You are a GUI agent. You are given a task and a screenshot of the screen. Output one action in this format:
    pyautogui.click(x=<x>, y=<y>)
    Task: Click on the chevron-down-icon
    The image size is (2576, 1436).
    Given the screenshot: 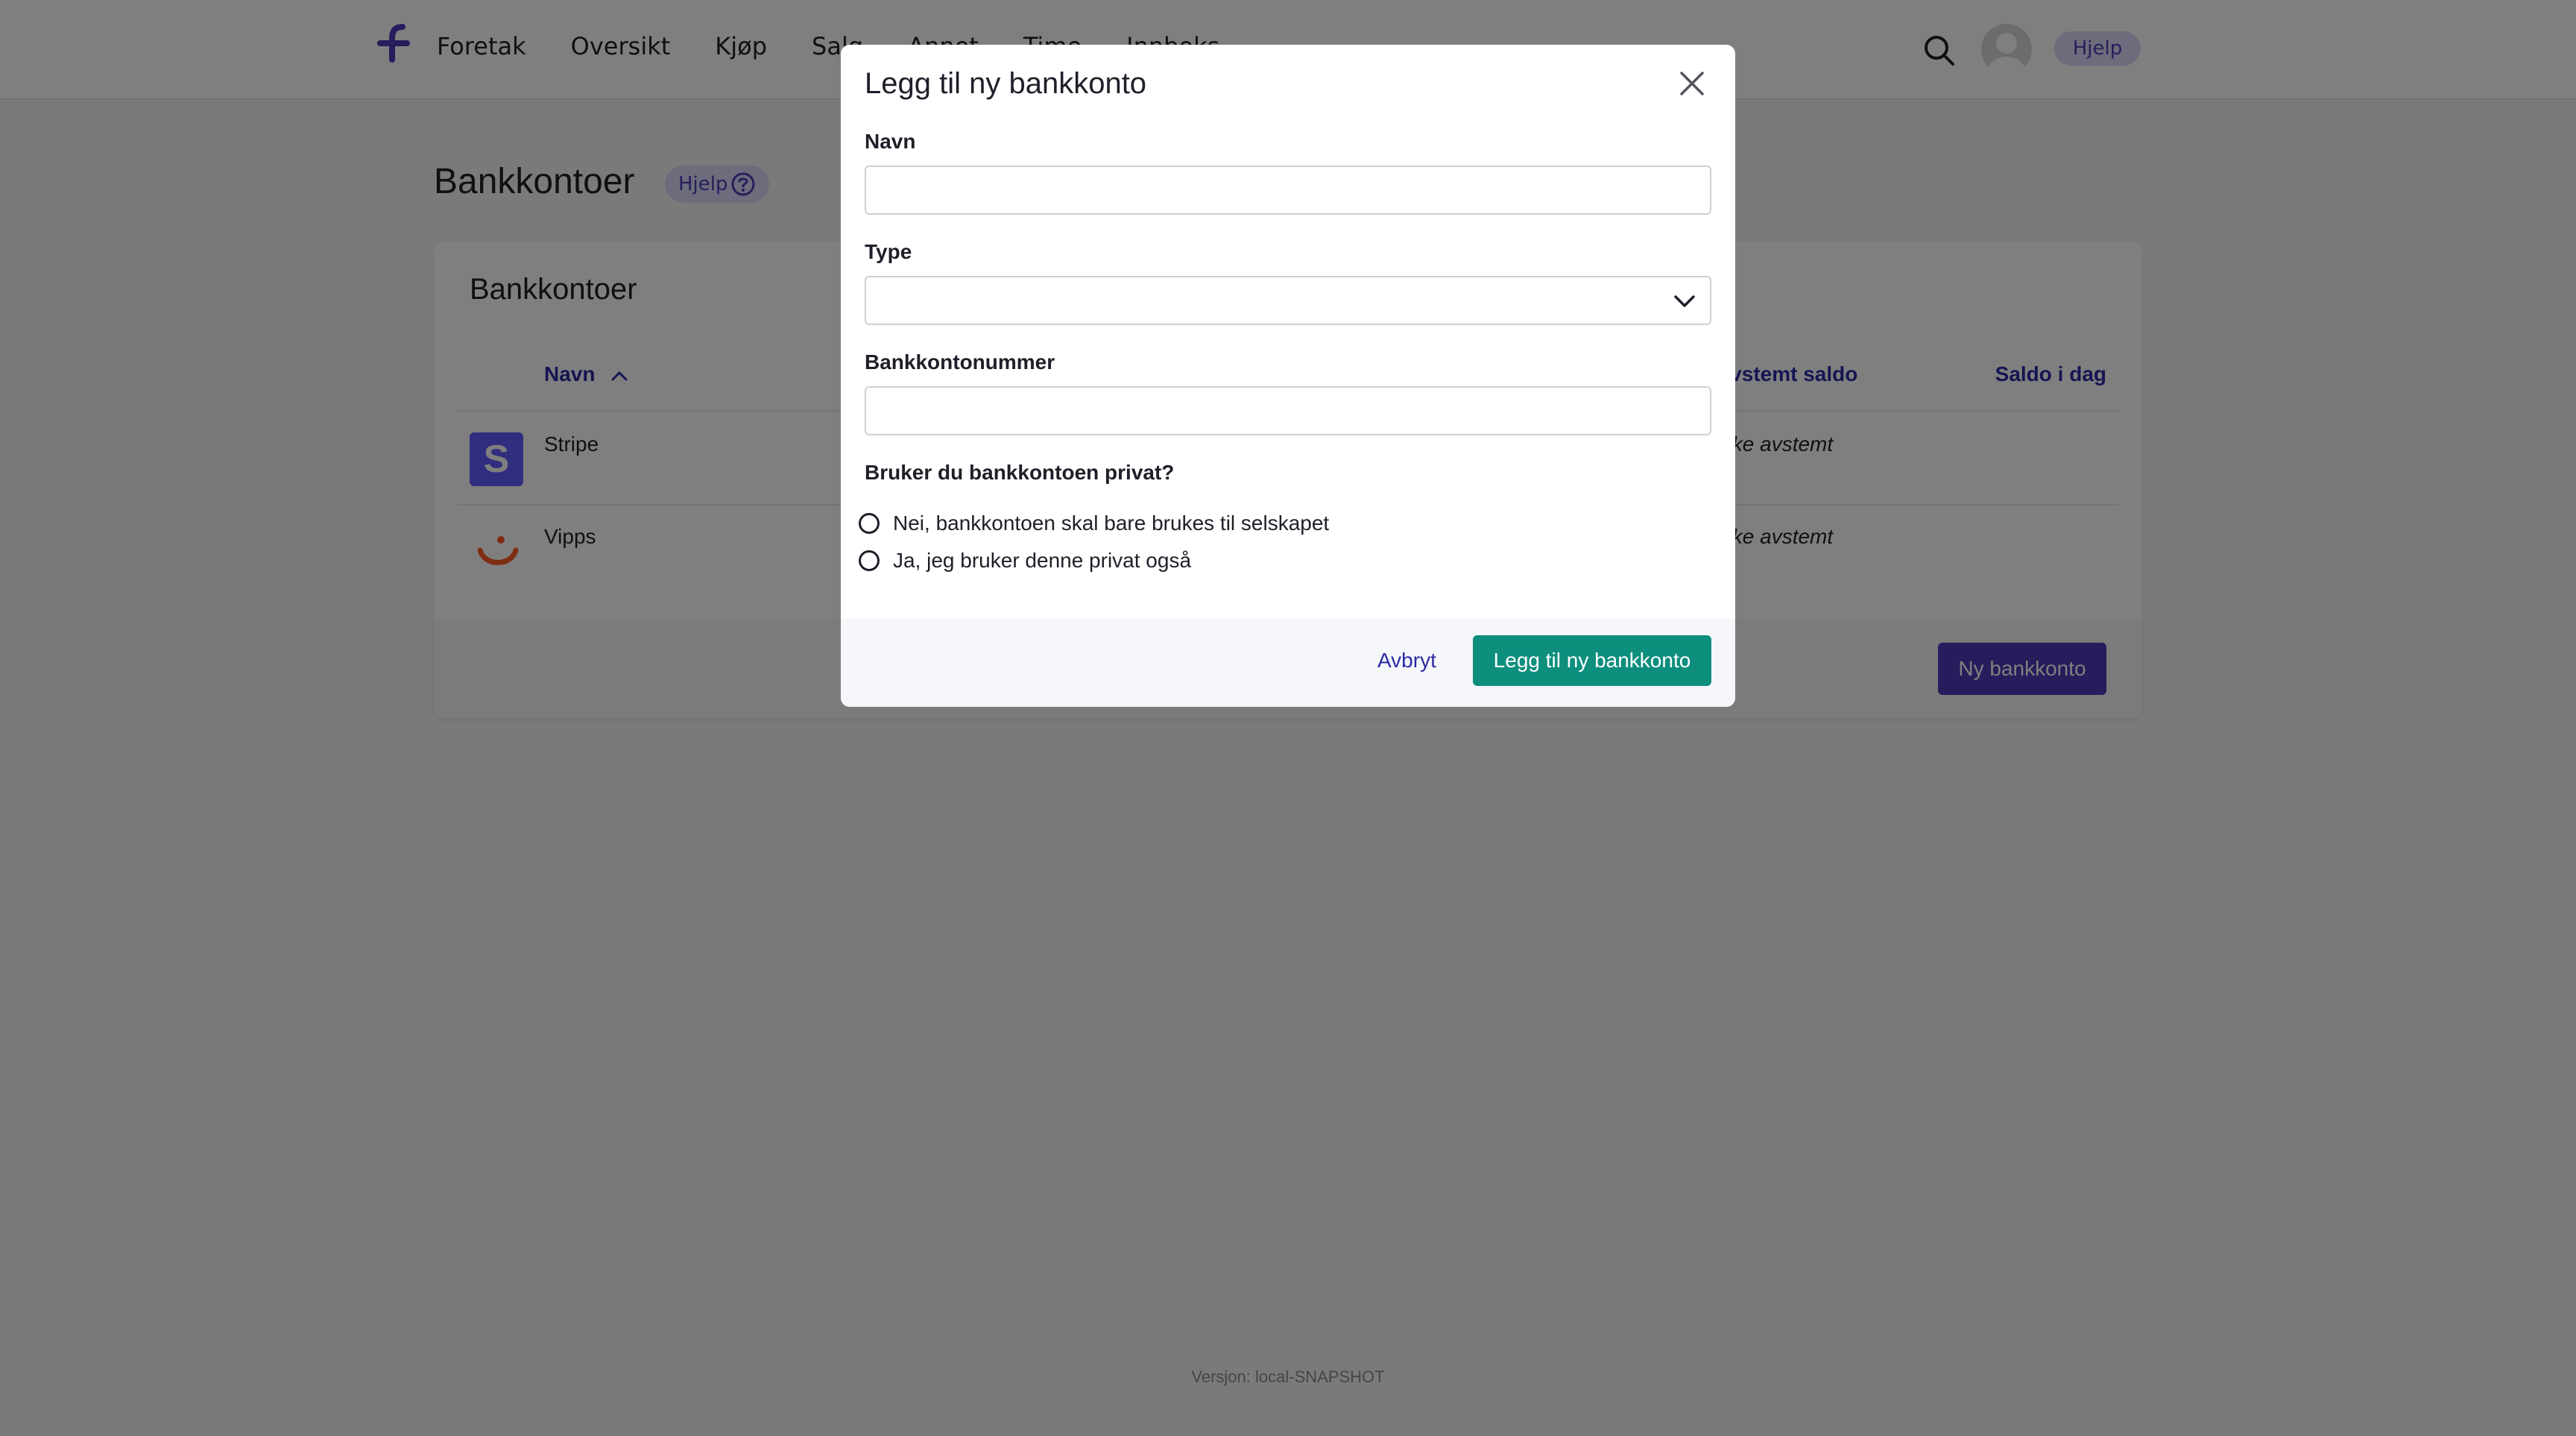 What is the action you would take?
    pyautogui.click(x=1685, y=301)
    